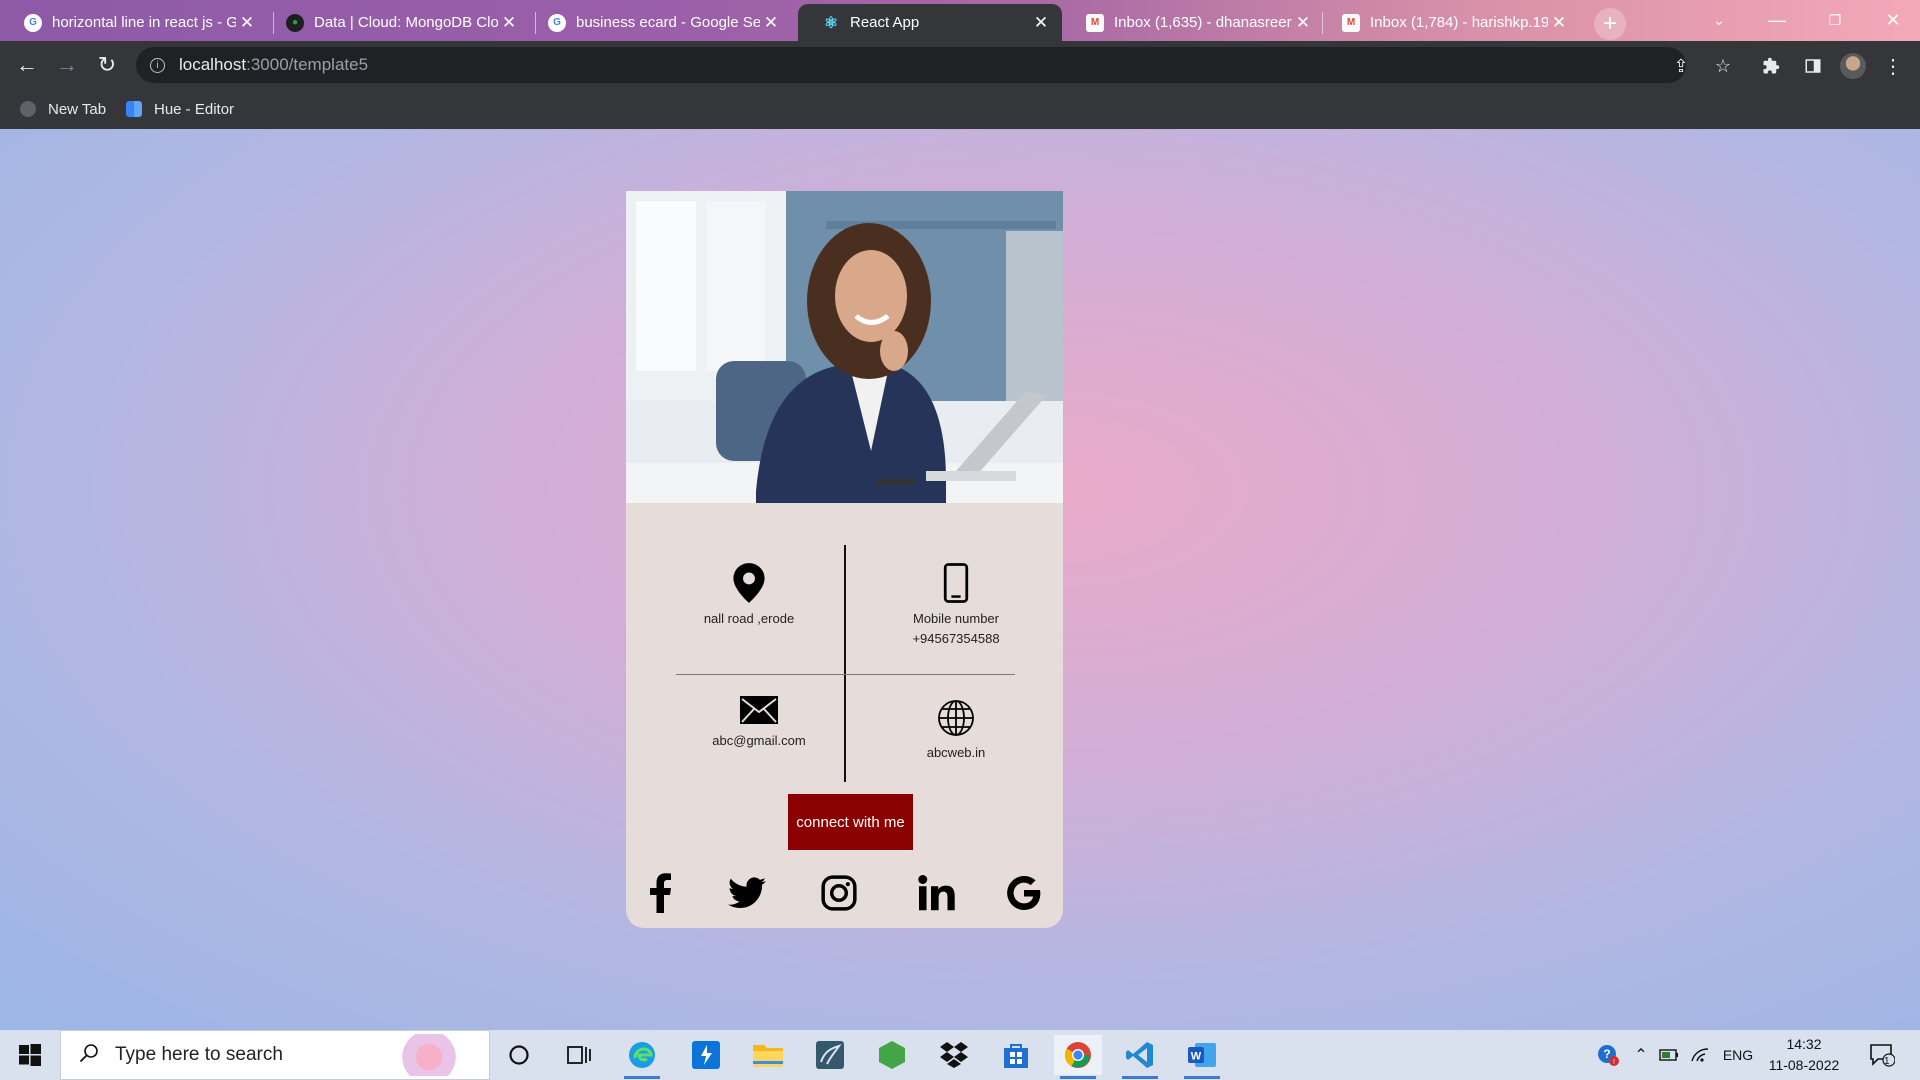  I want to click on website-item: abcweb.in, so click(956, 731).